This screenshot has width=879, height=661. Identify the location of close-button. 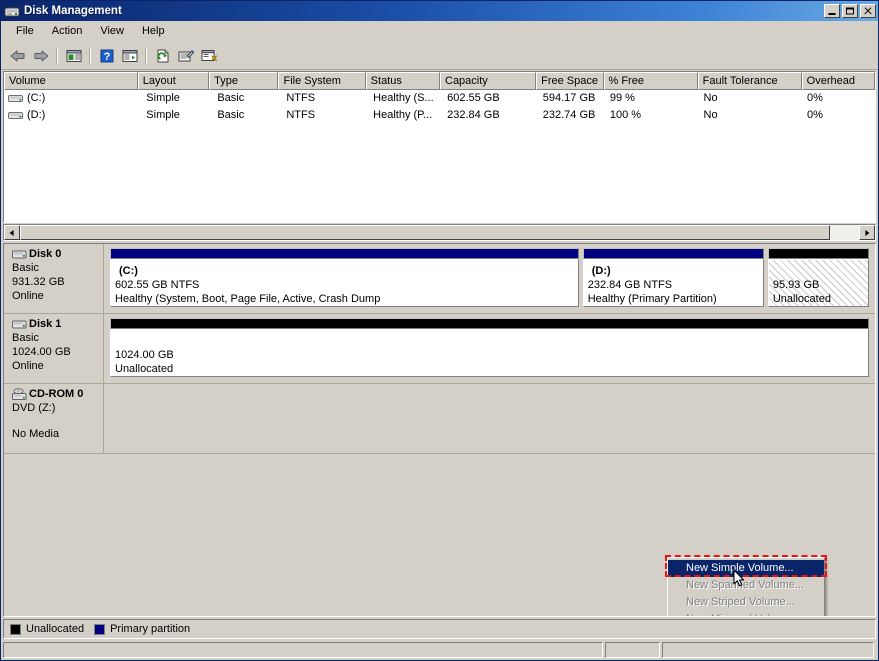
(868, 11).